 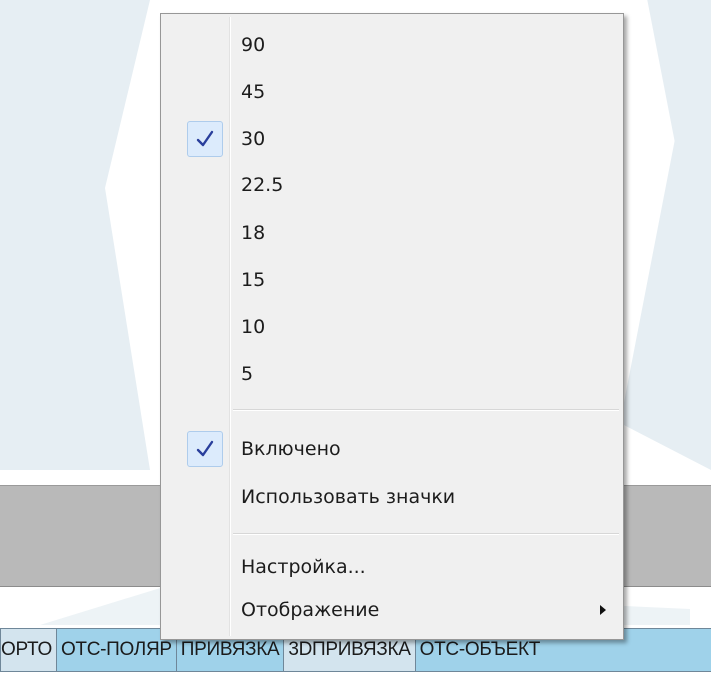 What do you see at coordinates (253, 139) in the screenshot?
I see `menu-item-label: 30` at bounding box center [253, 139].